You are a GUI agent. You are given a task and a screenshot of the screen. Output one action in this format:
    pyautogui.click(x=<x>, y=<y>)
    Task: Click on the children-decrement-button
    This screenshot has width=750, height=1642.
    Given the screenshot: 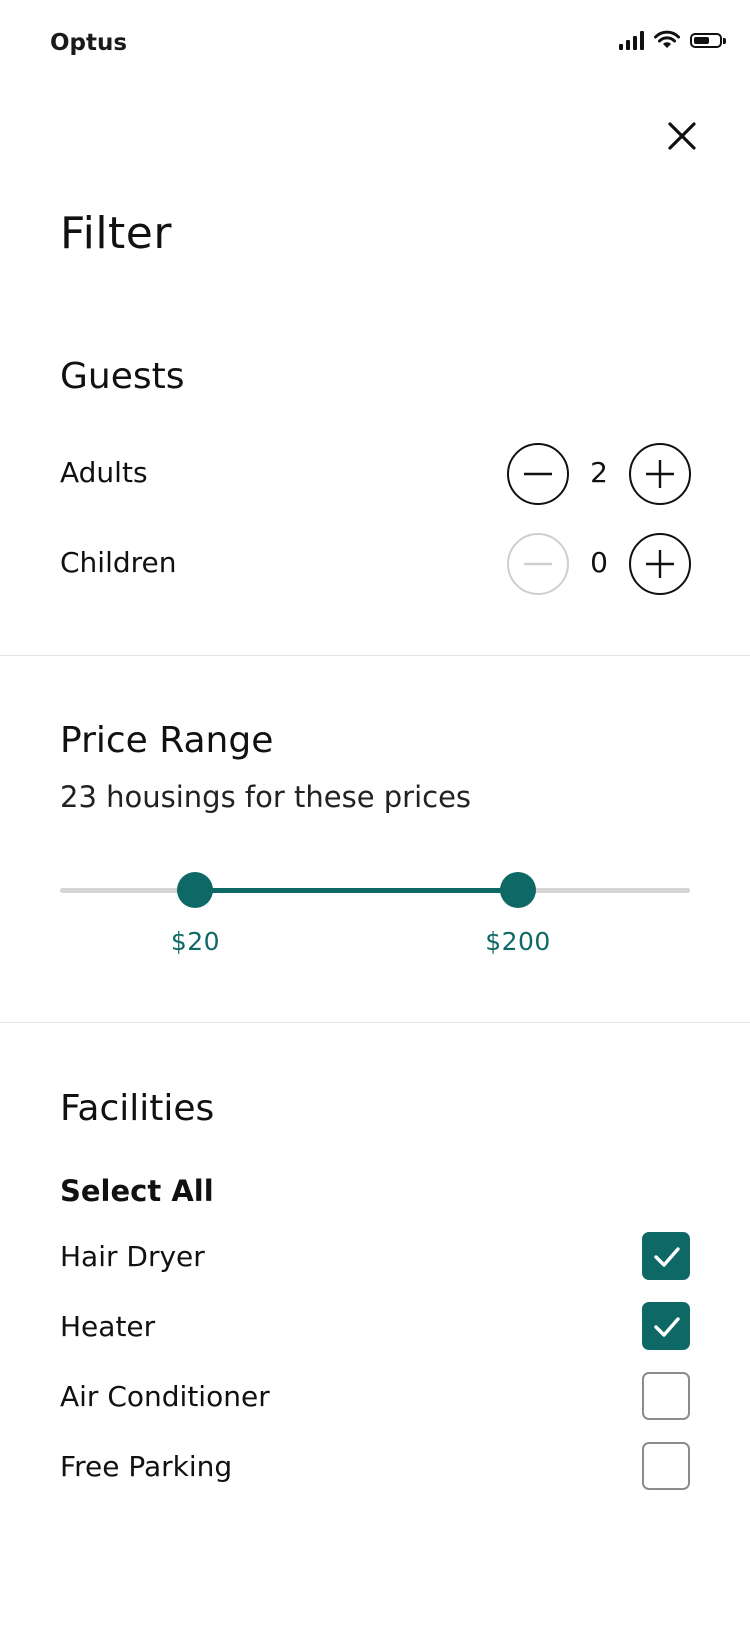 What is the action you would take?
    pyautogui.click(x=538, y=564)
    